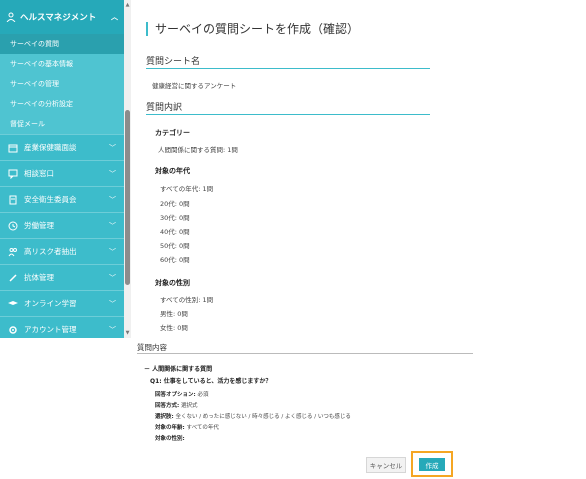 This screenshot has width=586, height=479. What do you see at coordinates (152, 347) in the screenshot?
I see `detail-heading: 質問内容` at bounding box center [152, 347].